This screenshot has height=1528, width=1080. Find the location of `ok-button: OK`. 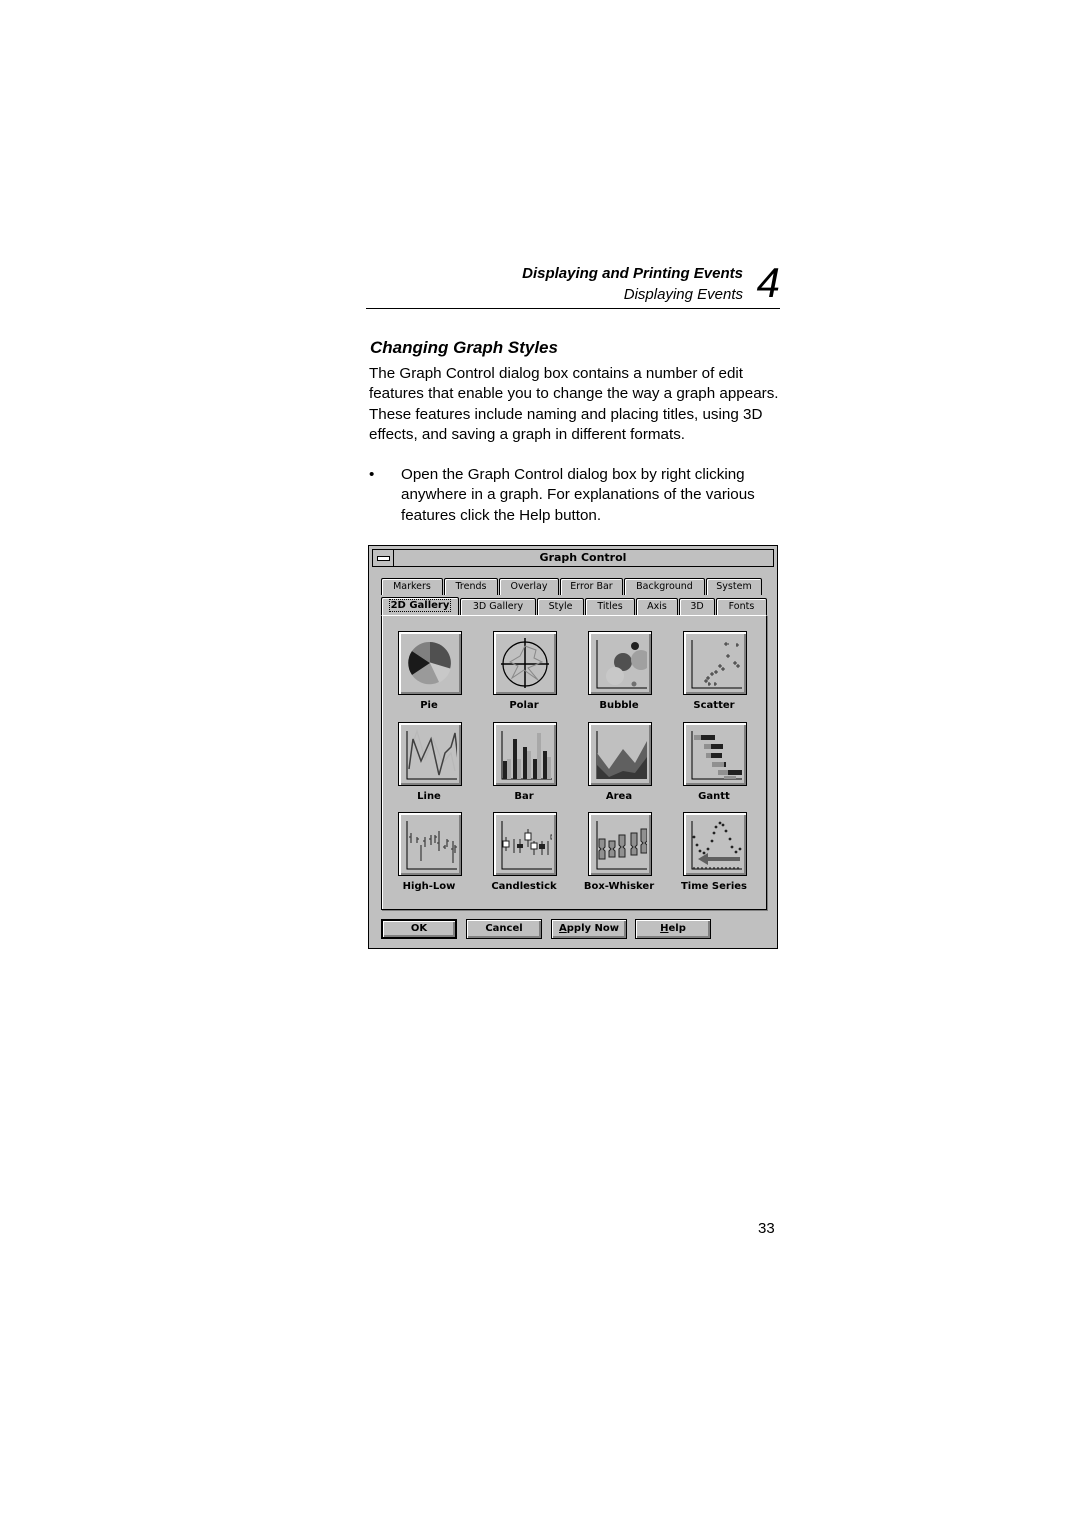

ok-button: OK is located at coordinates (419, 929).